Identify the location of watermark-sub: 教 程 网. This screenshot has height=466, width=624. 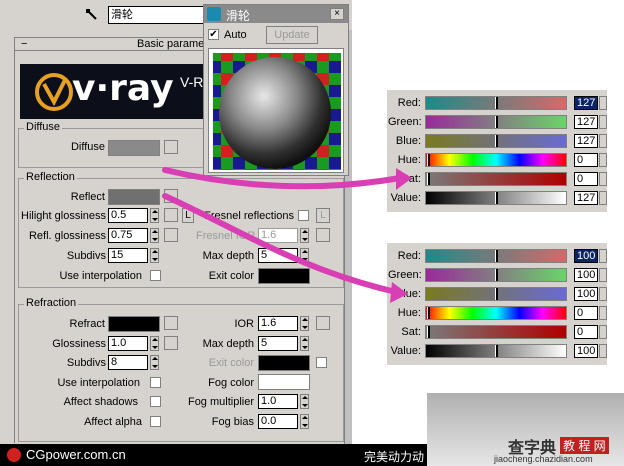
(584, 445).